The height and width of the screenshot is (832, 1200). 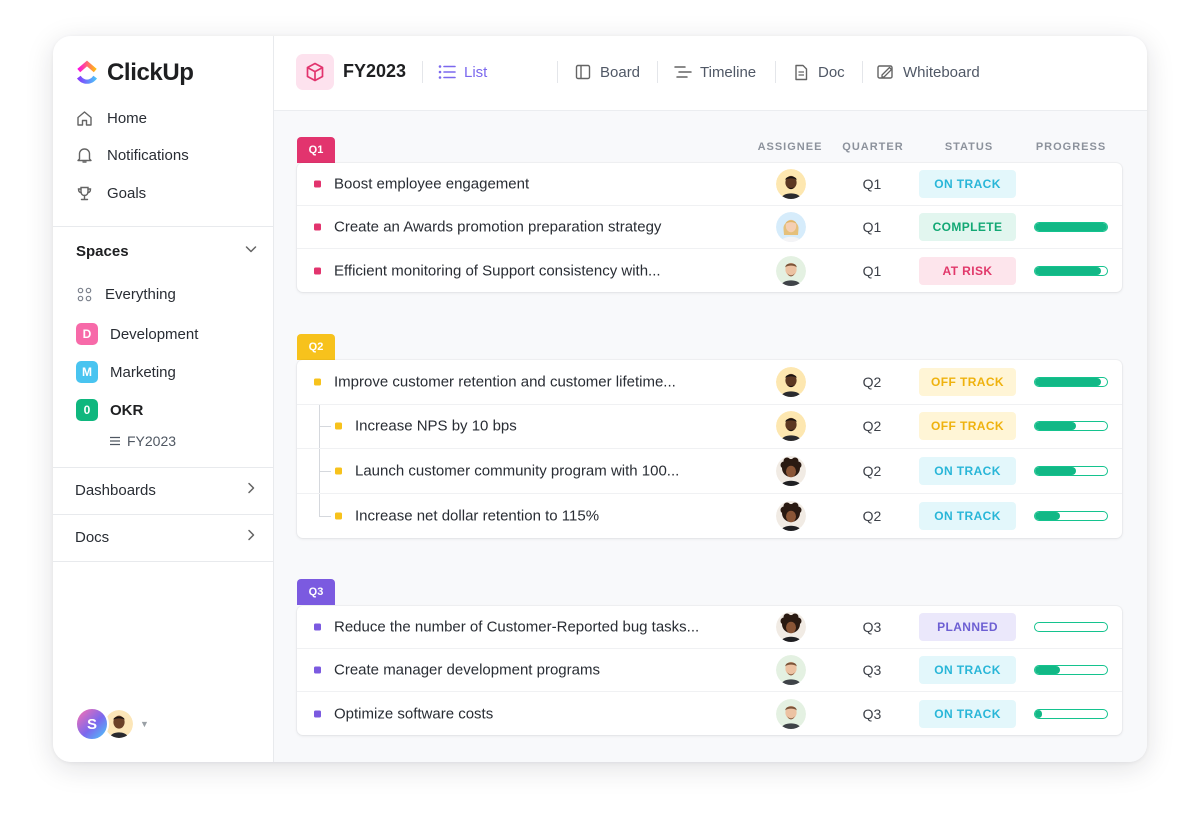 What do you see at coordinates (84, 294) in the screenshot?
I see `grid-dots-icon` at bounding box center [84, 294].